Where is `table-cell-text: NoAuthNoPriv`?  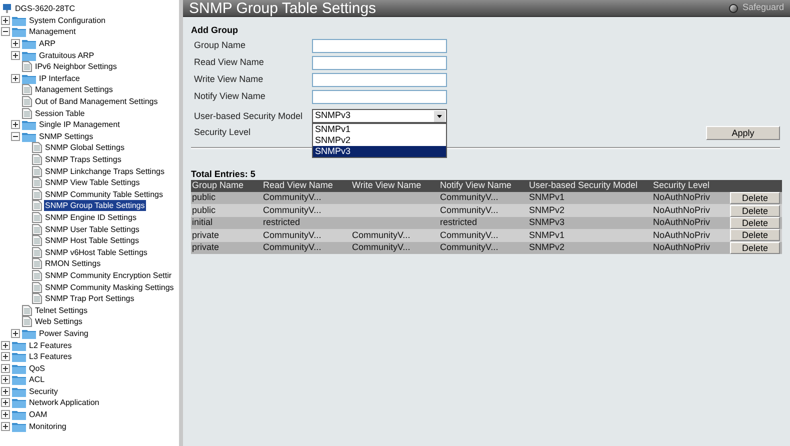
table-cell-text: NoAuthNoPriv is located at coordinates (682, 247).